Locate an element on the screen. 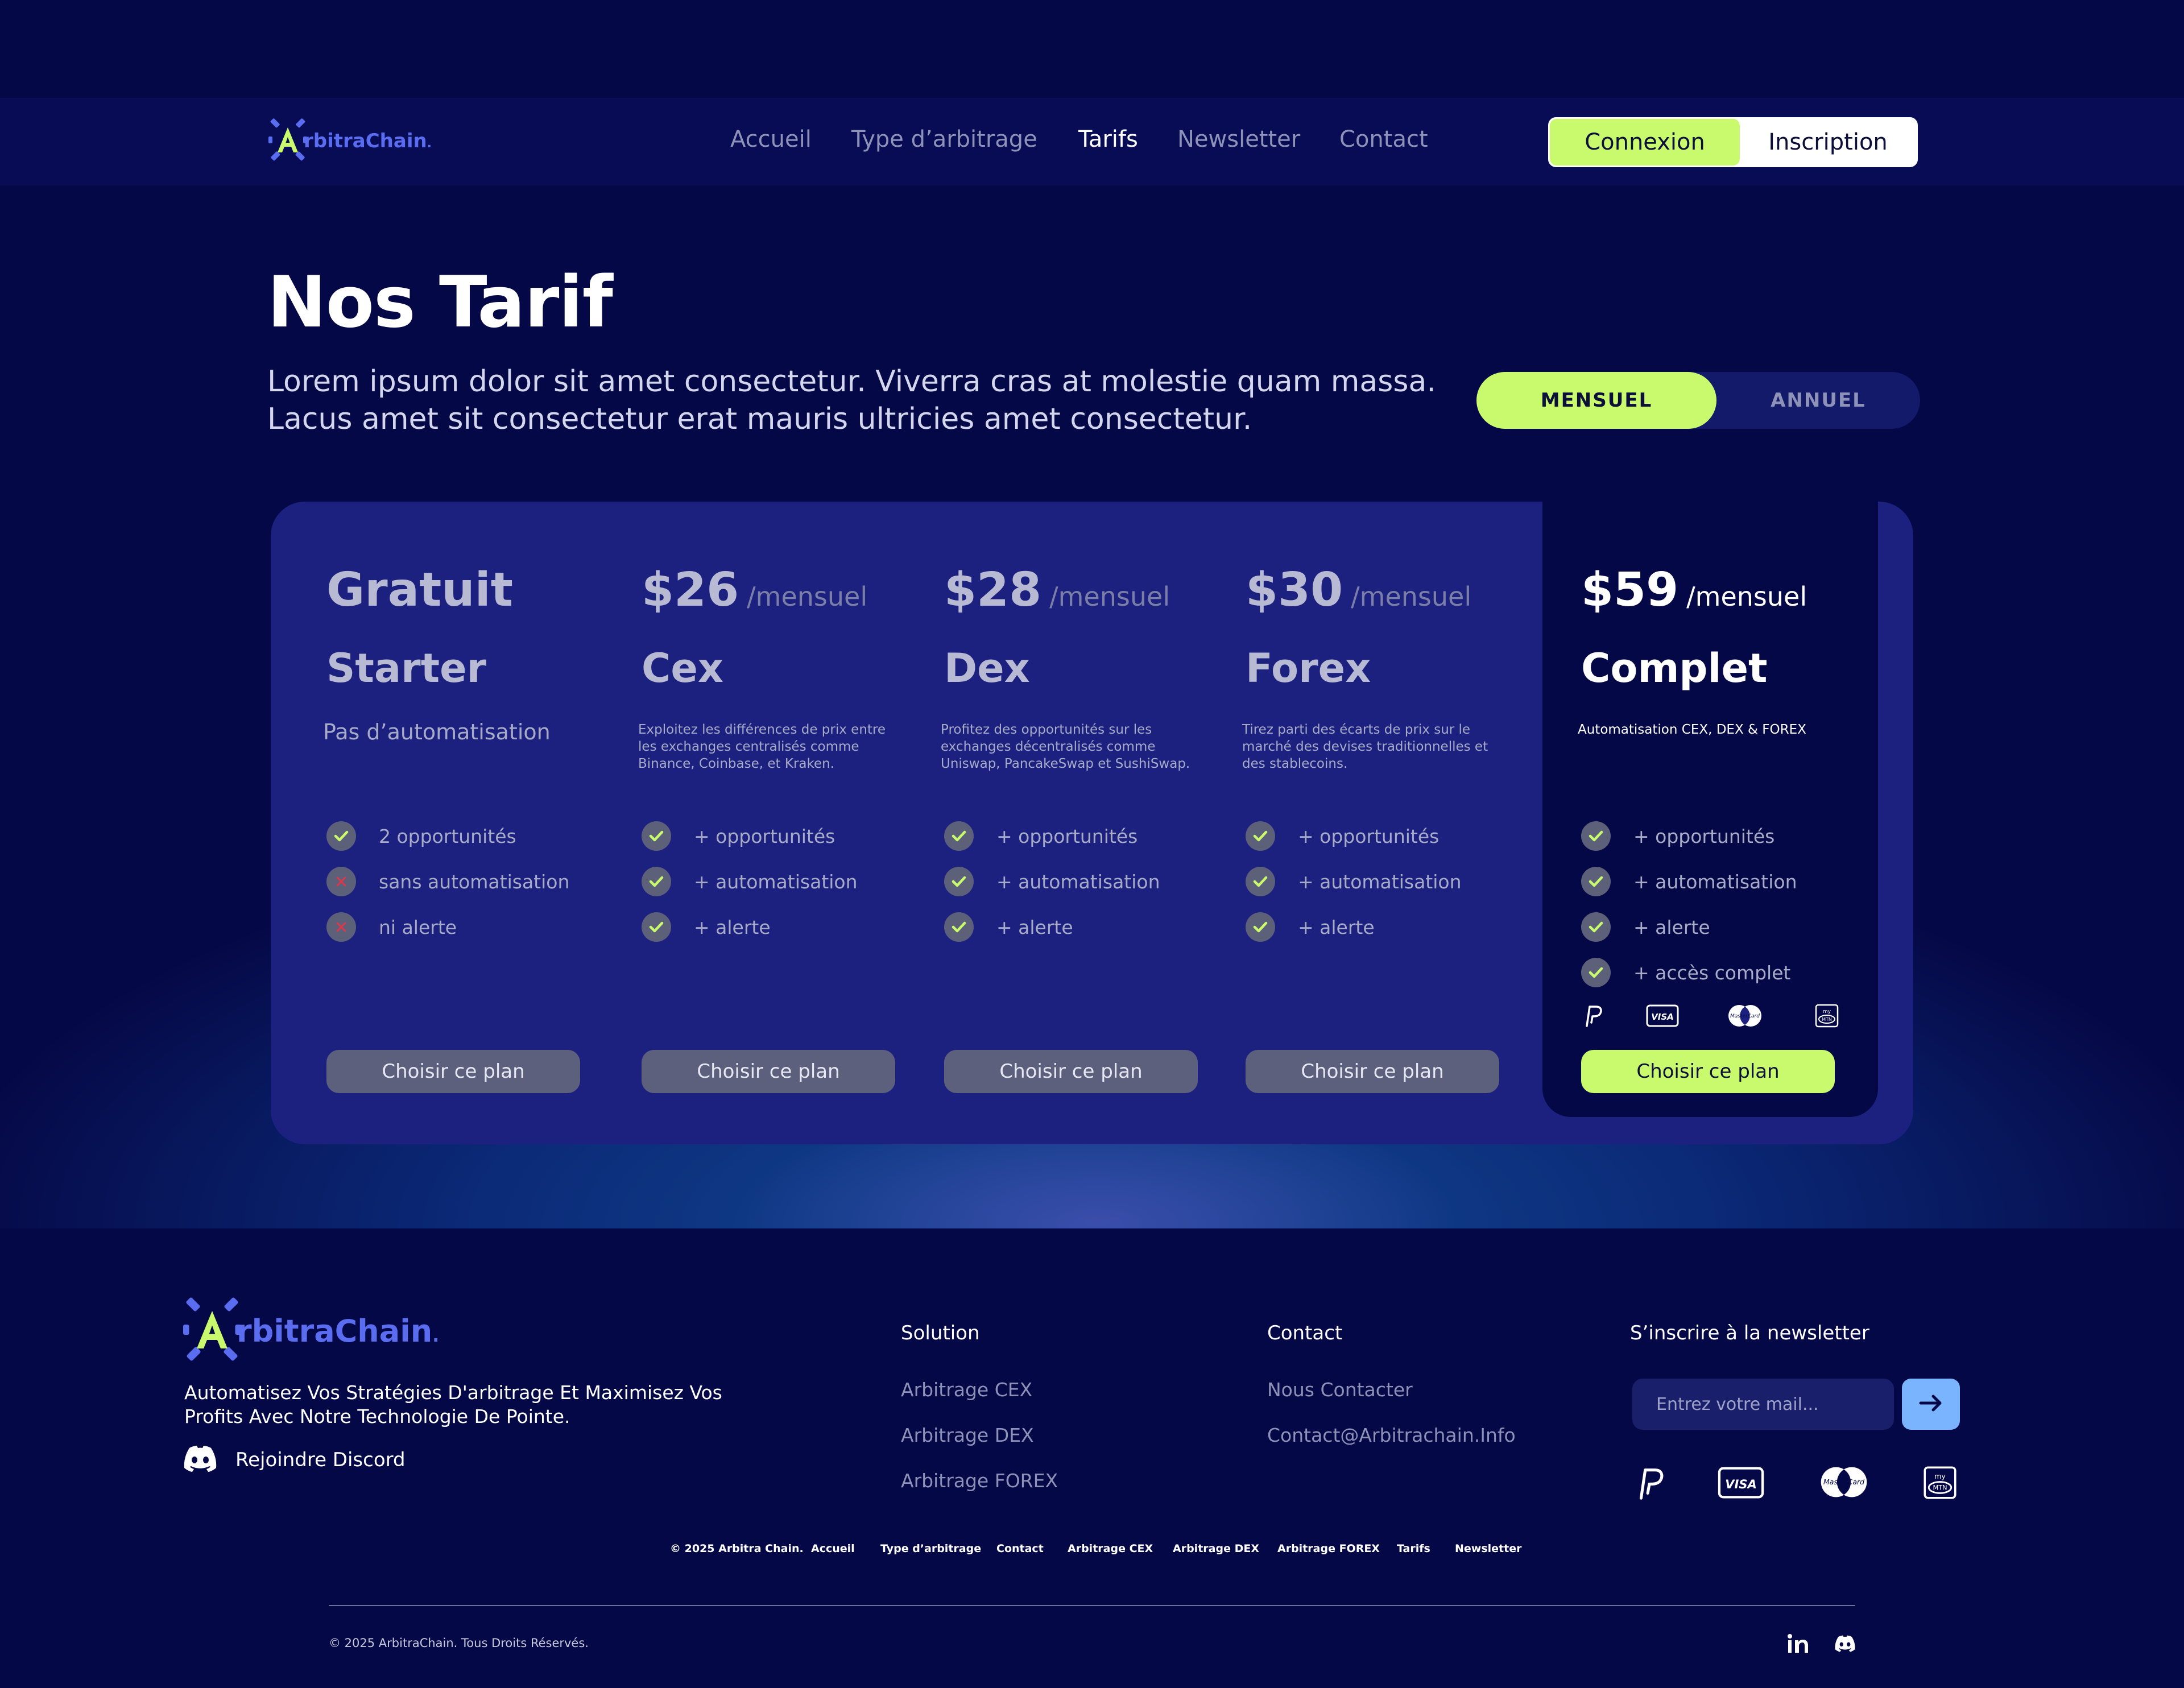 This screenshot has height=1688, width=2184. choose-plan-button-complet: Choisir ce plan is located at coordinates (1708, 1071).